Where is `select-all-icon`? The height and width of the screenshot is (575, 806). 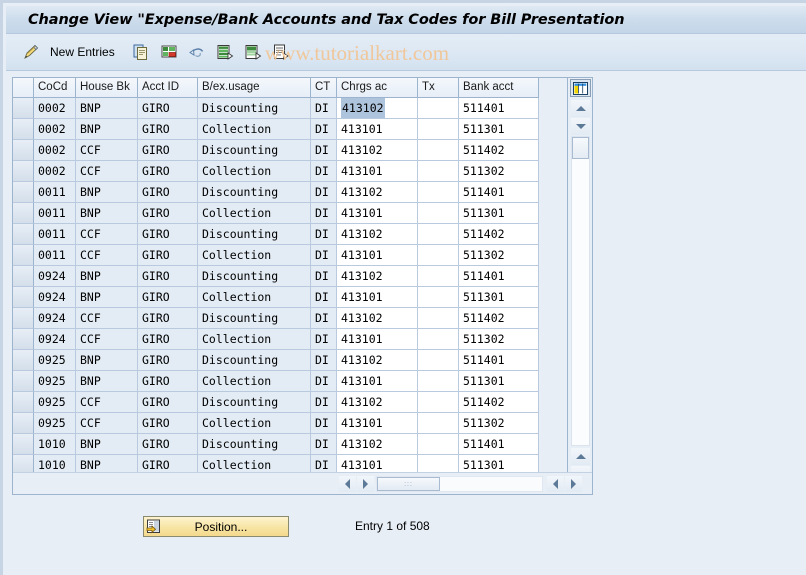
select-all-icon is located at coordinates (225, 52).